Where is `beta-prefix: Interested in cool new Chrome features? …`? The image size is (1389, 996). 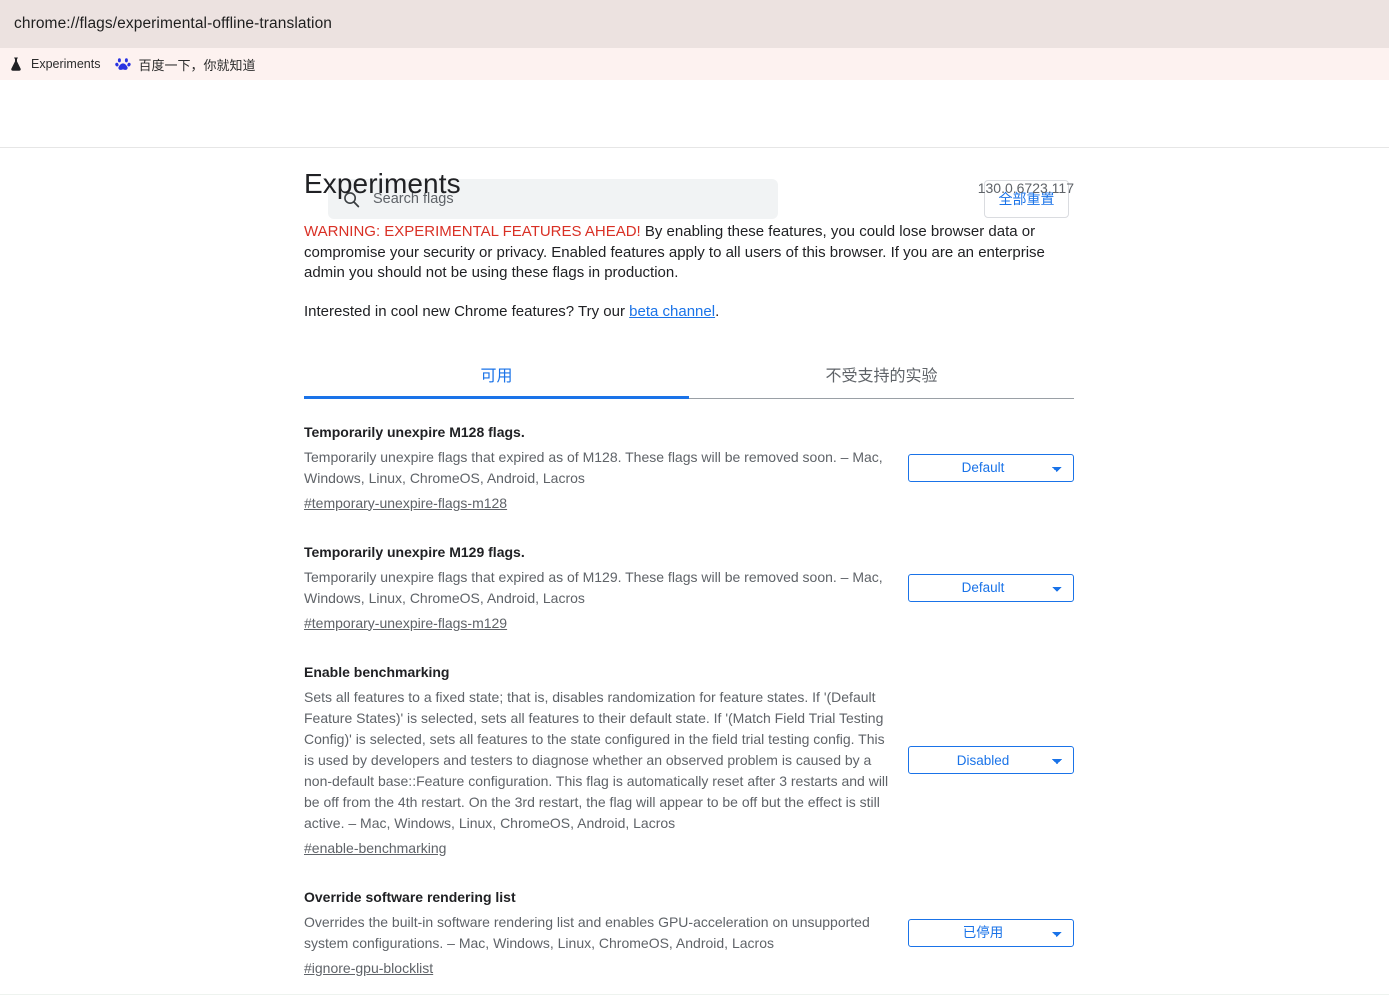 beta-prefix: Interested in cool new Chrome features? … is located at coordinates (467, 311).